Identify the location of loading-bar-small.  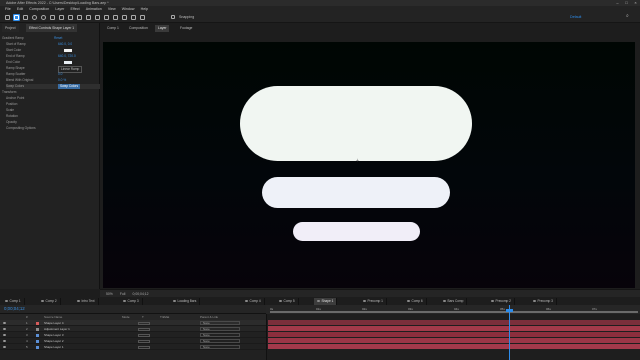
(356, 231).